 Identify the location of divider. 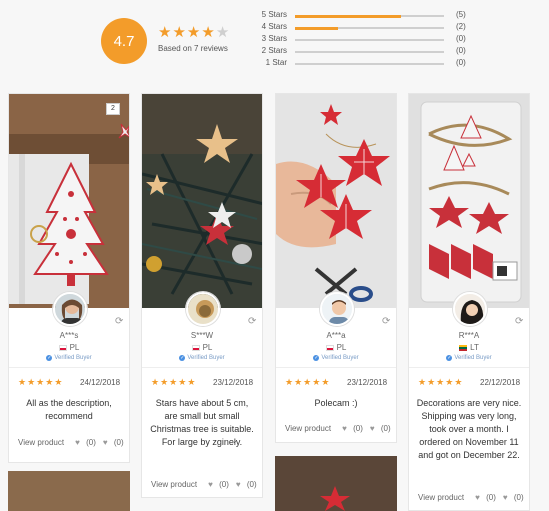
(469, 367).